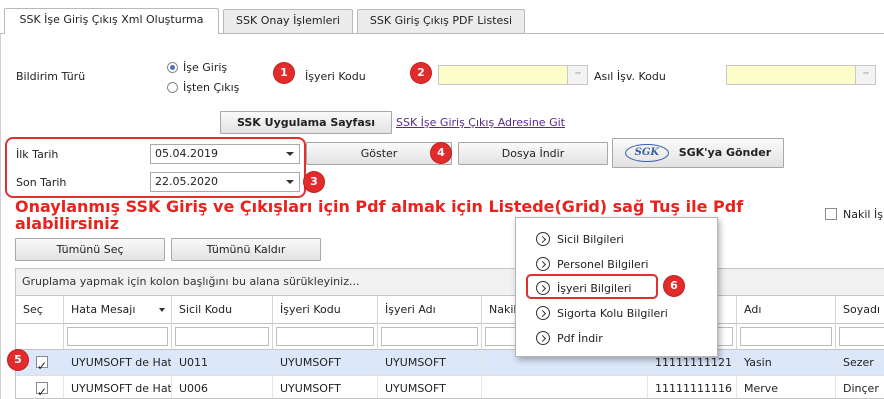 The width and height of the screenshot is (884, 399). I want to click on badge-5: 5, so click(18, 360).